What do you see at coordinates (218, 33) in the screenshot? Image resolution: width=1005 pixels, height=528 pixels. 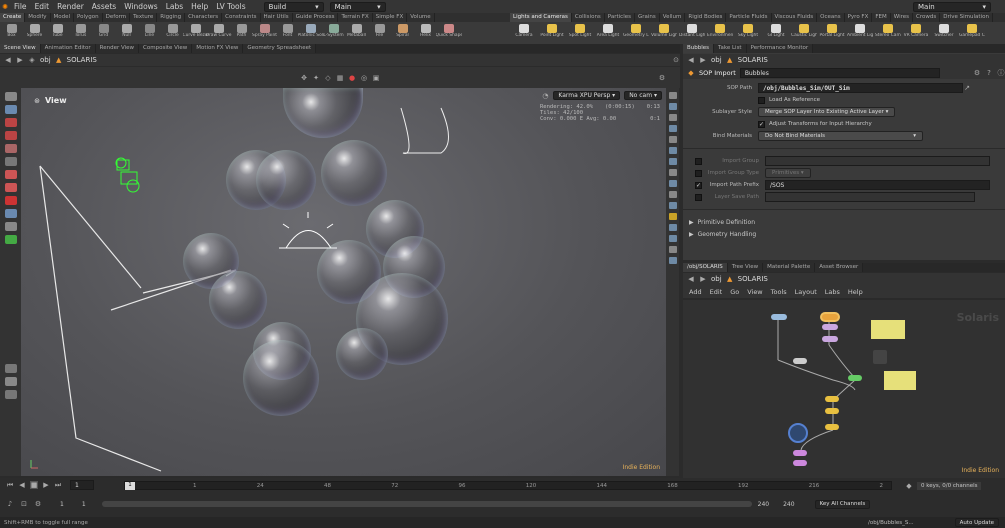 I see `shelf-tool: Draw Curve` at bounding box center [218, 33].